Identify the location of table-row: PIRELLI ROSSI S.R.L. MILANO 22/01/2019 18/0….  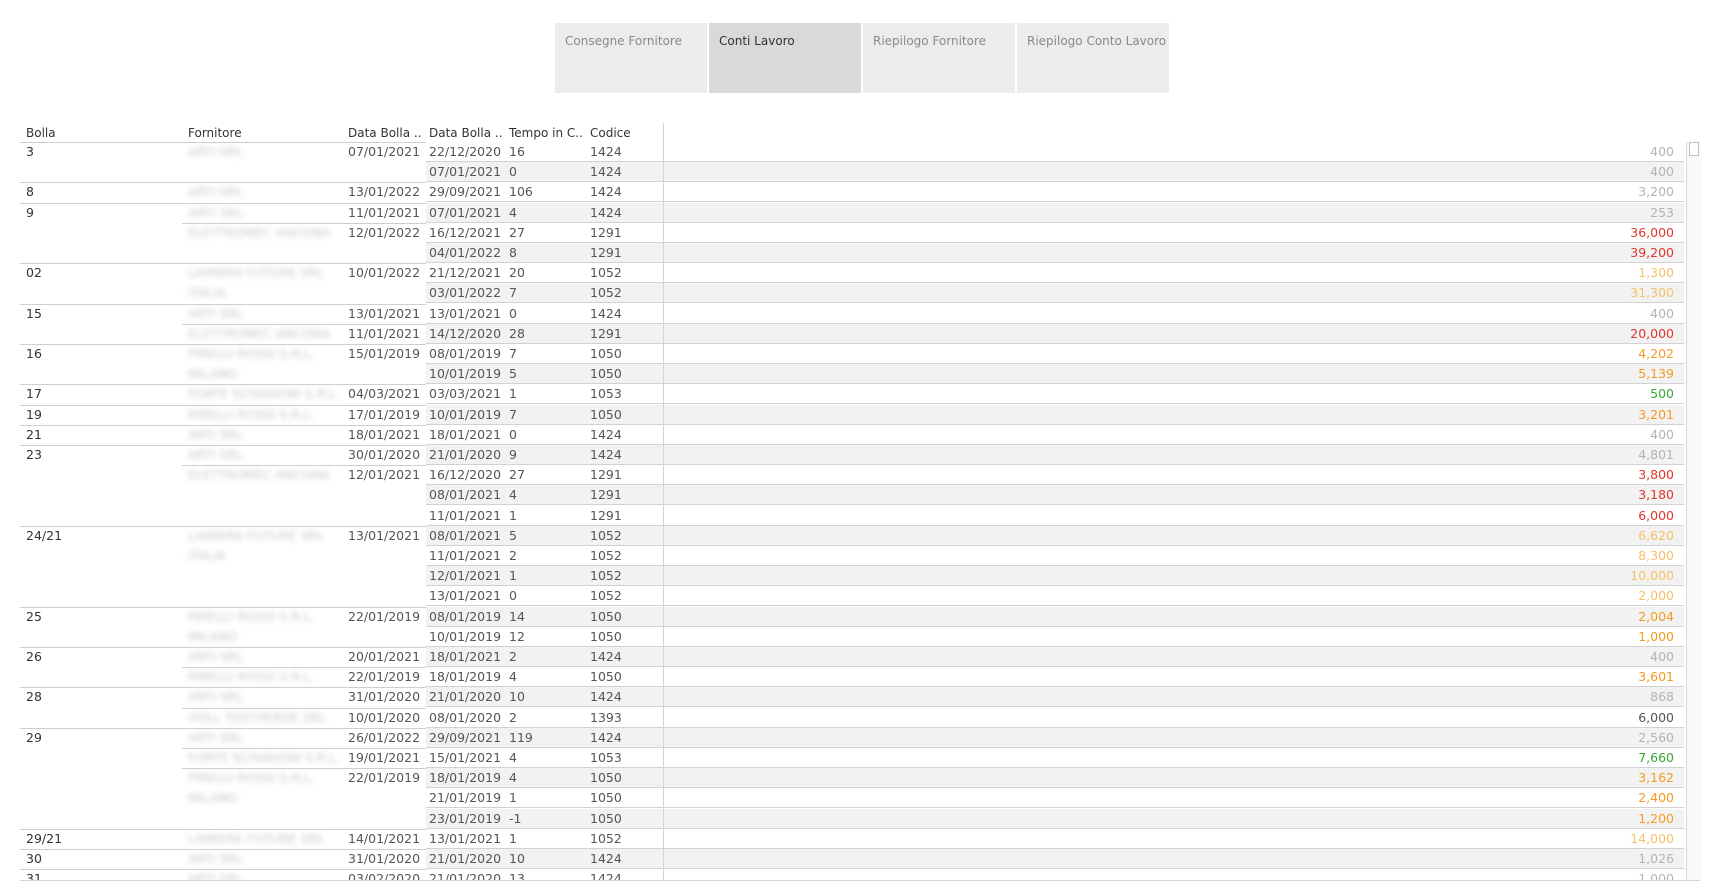
(852, 786).